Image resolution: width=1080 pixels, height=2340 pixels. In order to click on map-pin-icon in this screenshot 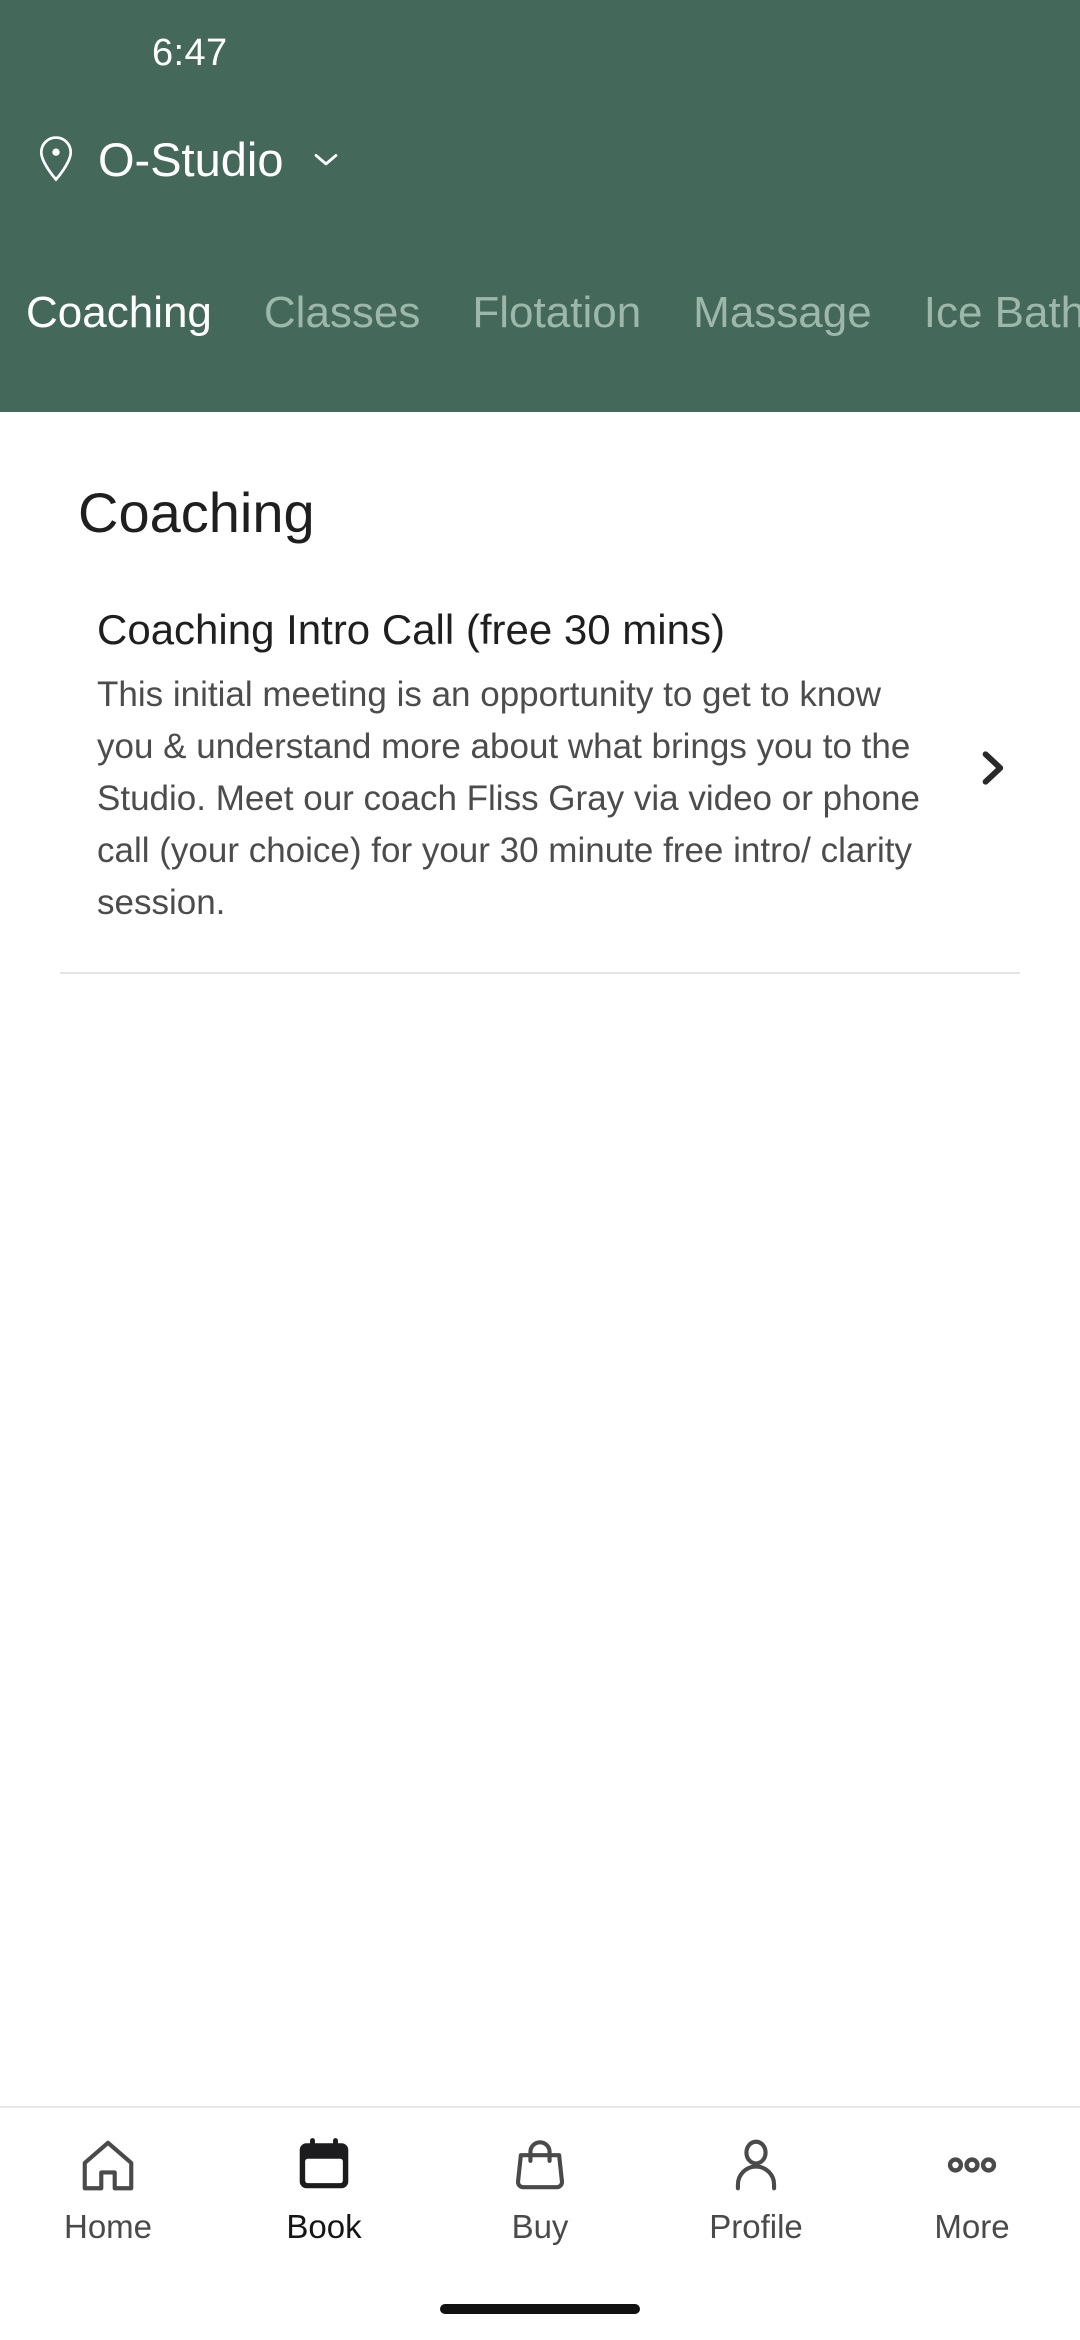, I will do `click(56, 159)`.